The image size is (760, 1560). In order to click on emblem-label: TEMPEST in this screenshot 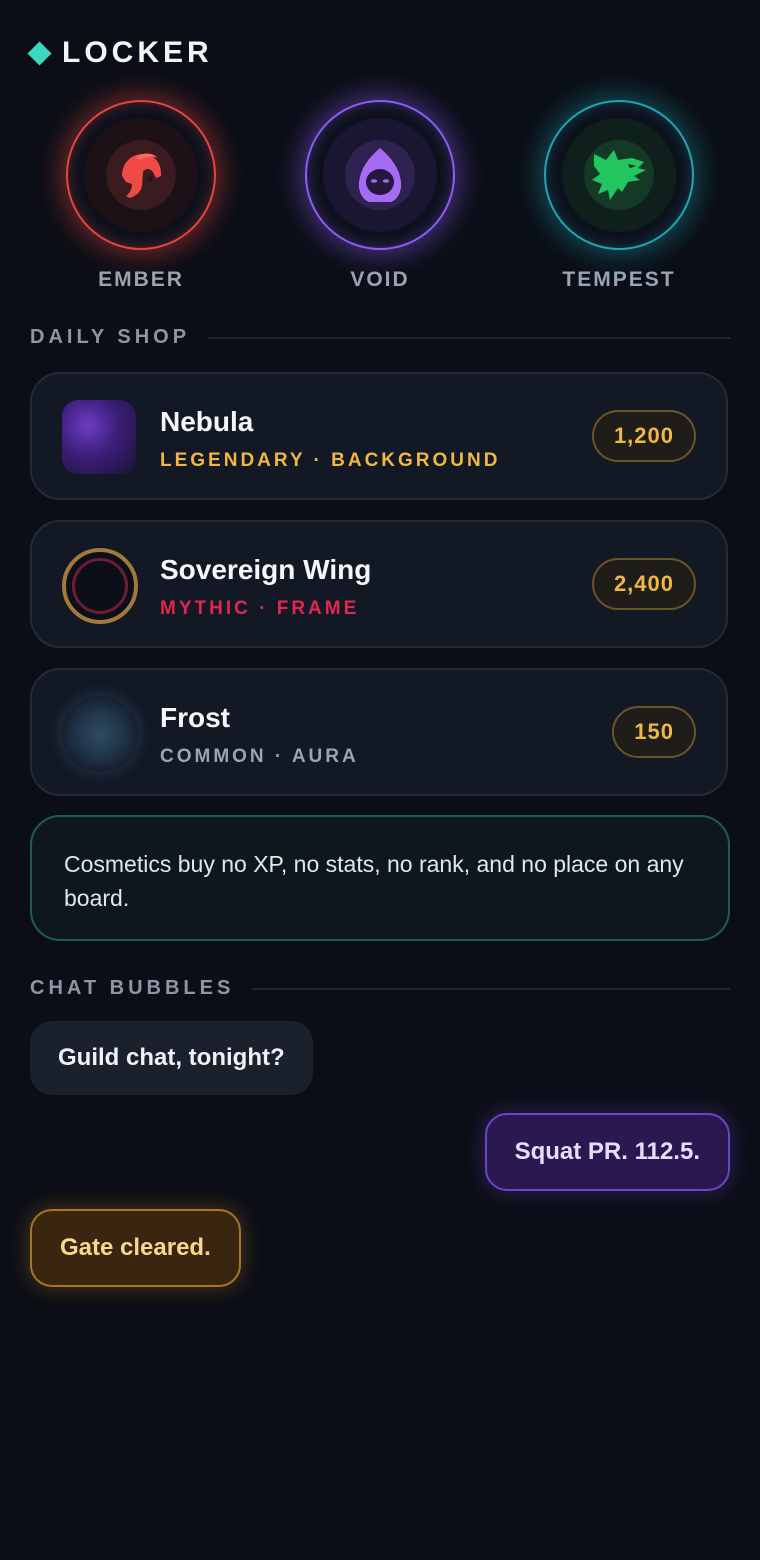, I will do `click(619, 279)`.